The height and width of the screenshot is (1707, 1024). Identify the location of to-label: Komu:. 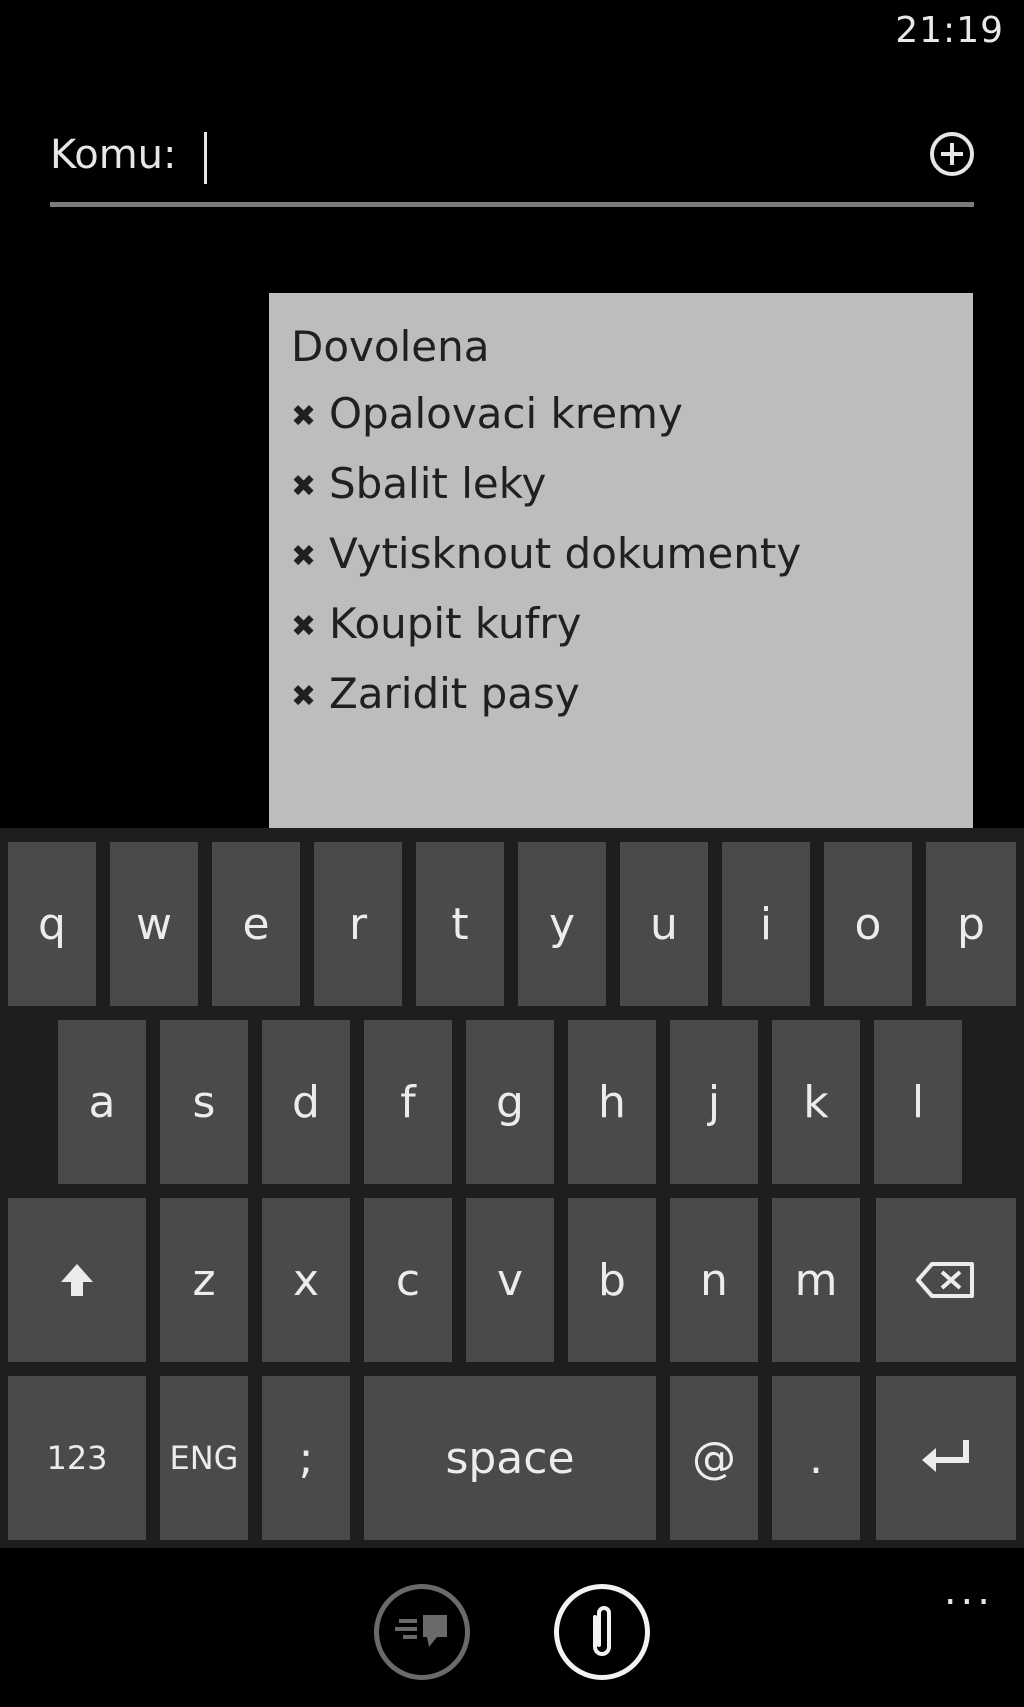
(113, 155).